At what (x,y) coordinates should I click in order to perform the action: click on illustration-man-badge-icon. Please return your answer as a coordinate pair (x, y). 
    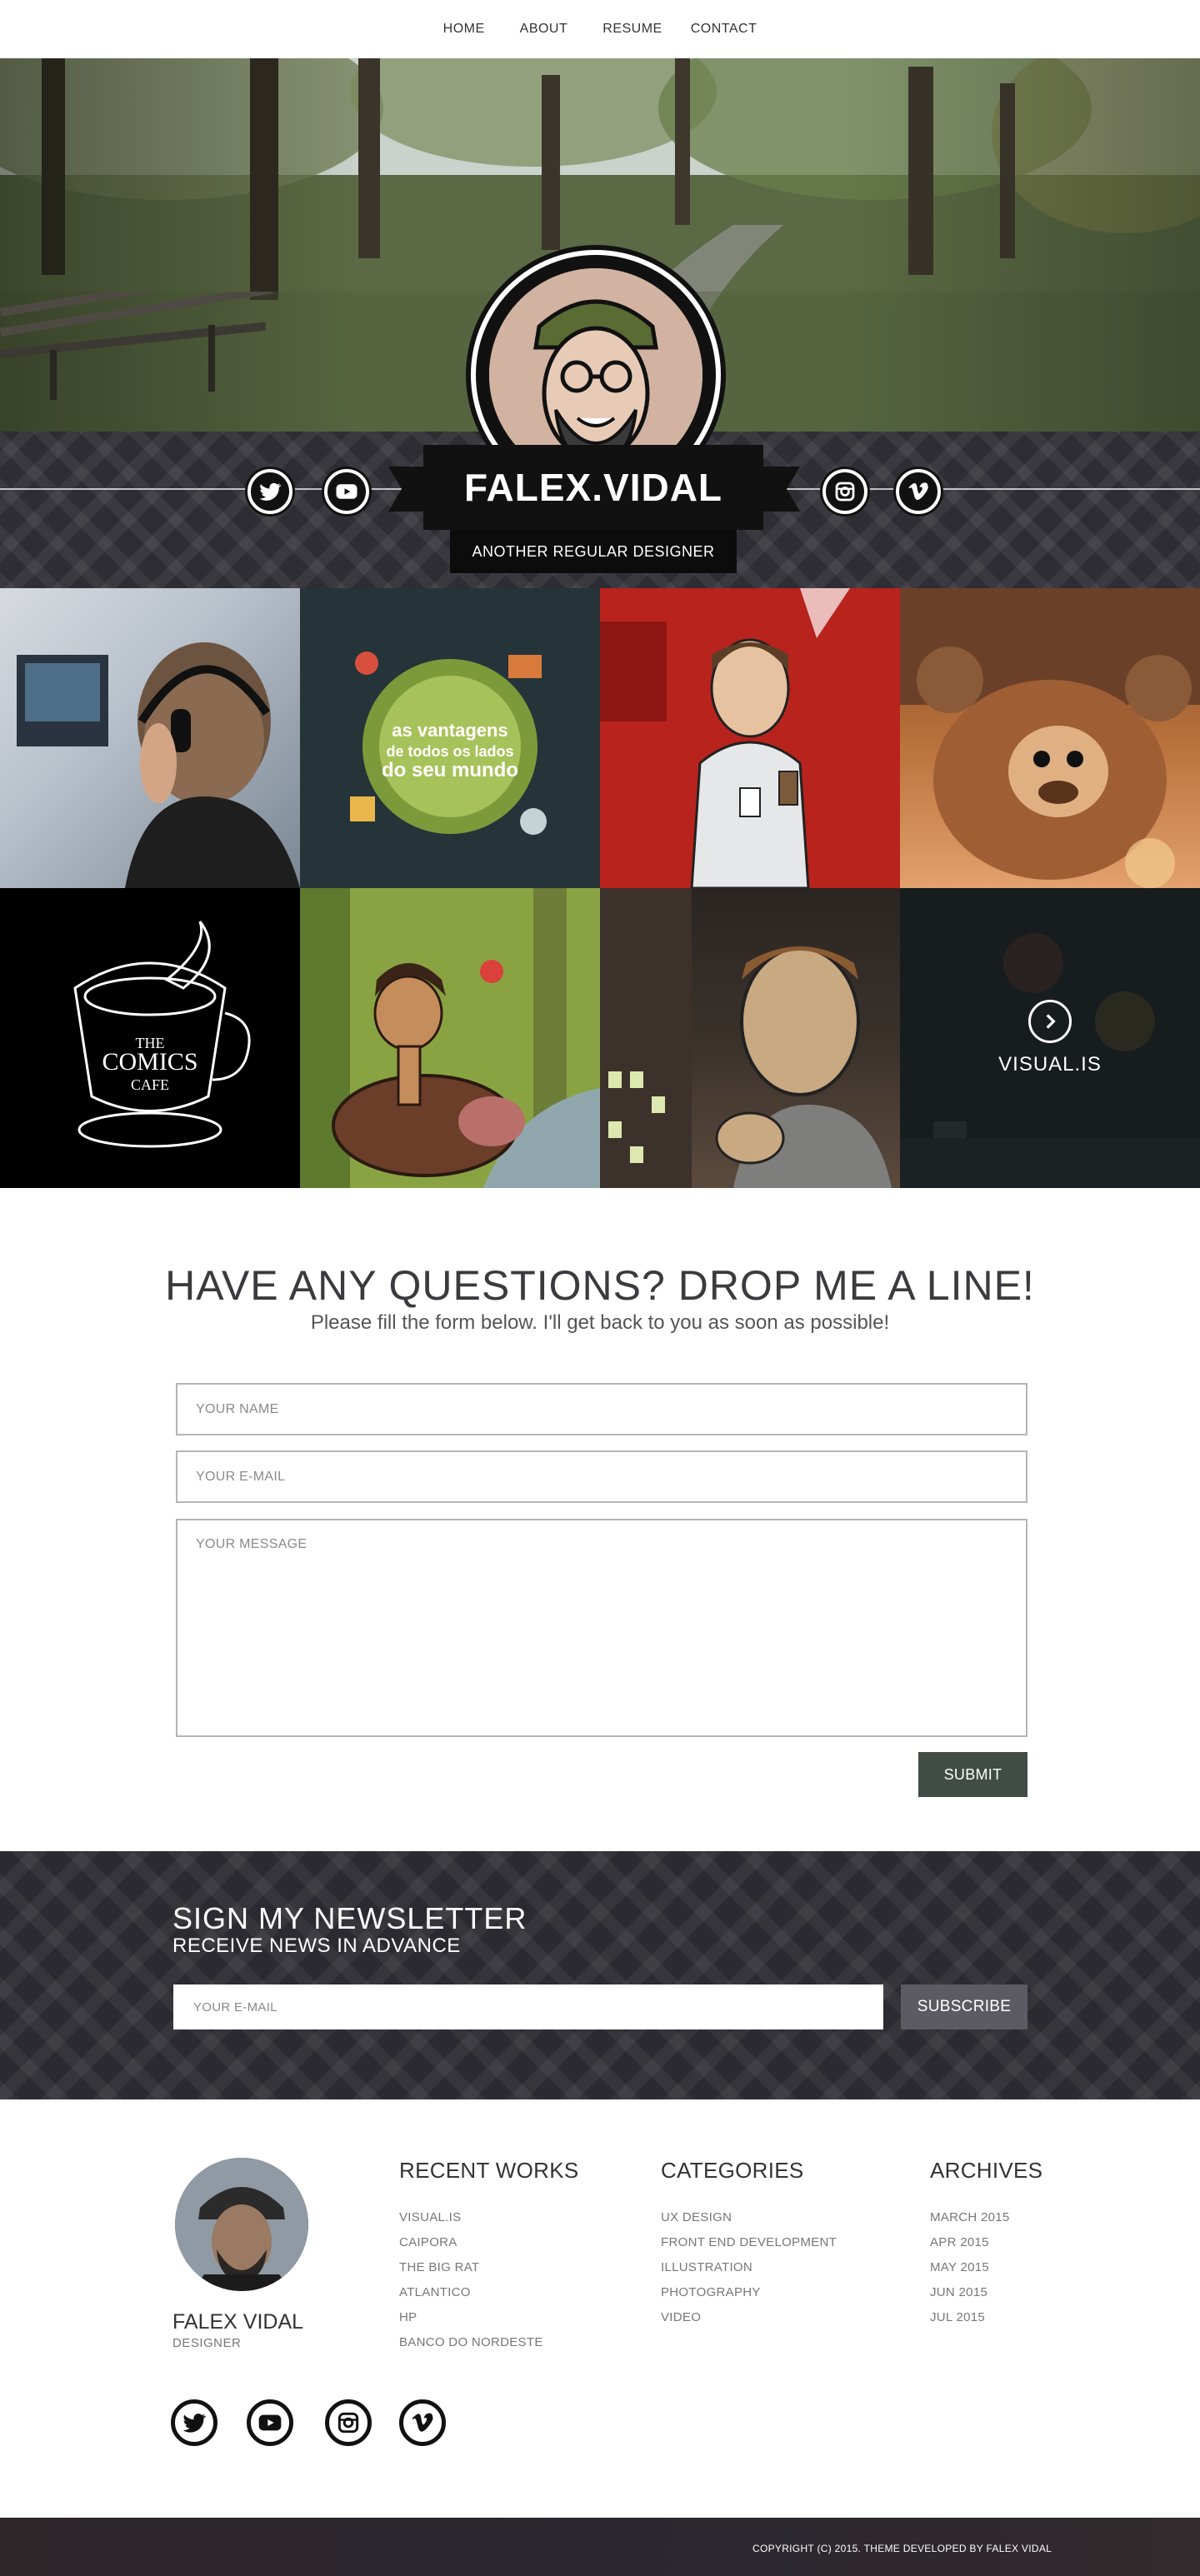
    Looking at the image, I should click on (750, 738).